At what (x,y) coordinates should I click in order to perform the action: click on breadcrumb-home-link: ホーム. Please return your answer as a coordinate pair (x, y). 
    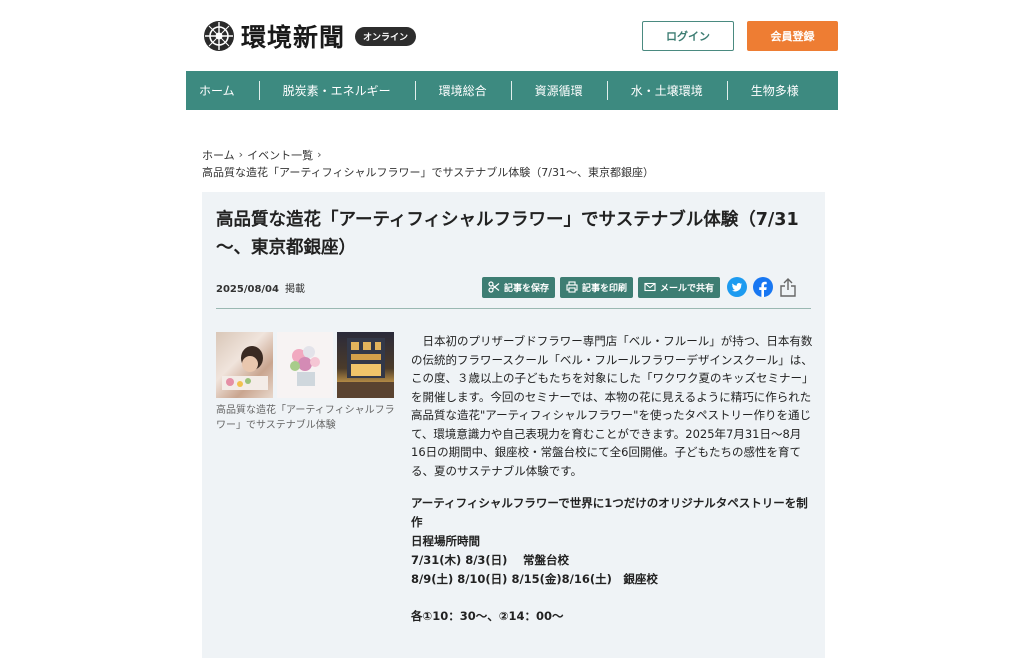
    Looking at the image, I should click on (218, 155).